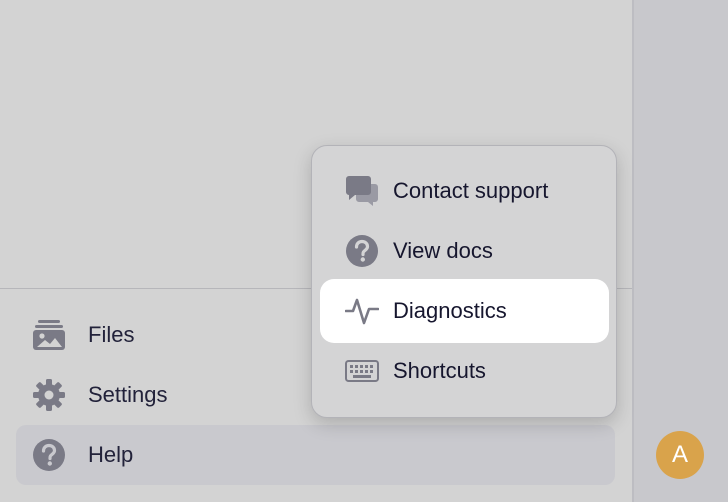  What do you see at coordinates (111, 454) in the screenshot?
I see `sidebar-item-label: Help` at bounding box center [111, 454].